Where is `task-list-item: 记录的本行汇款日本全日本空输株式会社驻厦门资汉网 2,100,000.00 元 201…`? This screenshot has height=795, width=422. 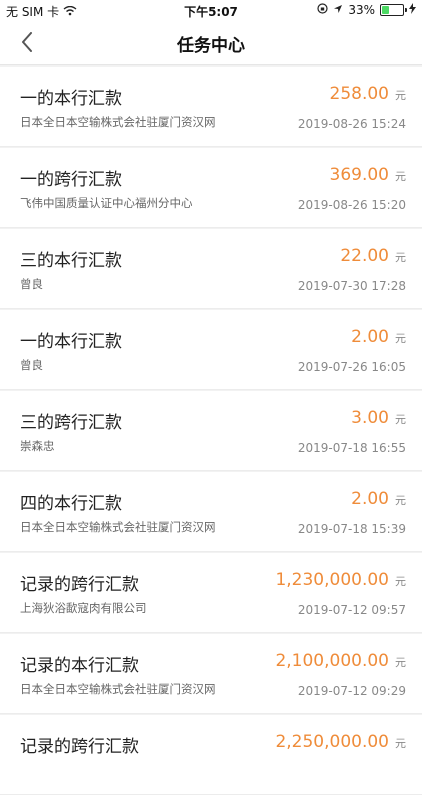 task-list-item: 记录的本行汇款日本全日本空输株式会社驻厦门资汉网 2,100,000.00 元 201… is located at coordinates (211, 674).